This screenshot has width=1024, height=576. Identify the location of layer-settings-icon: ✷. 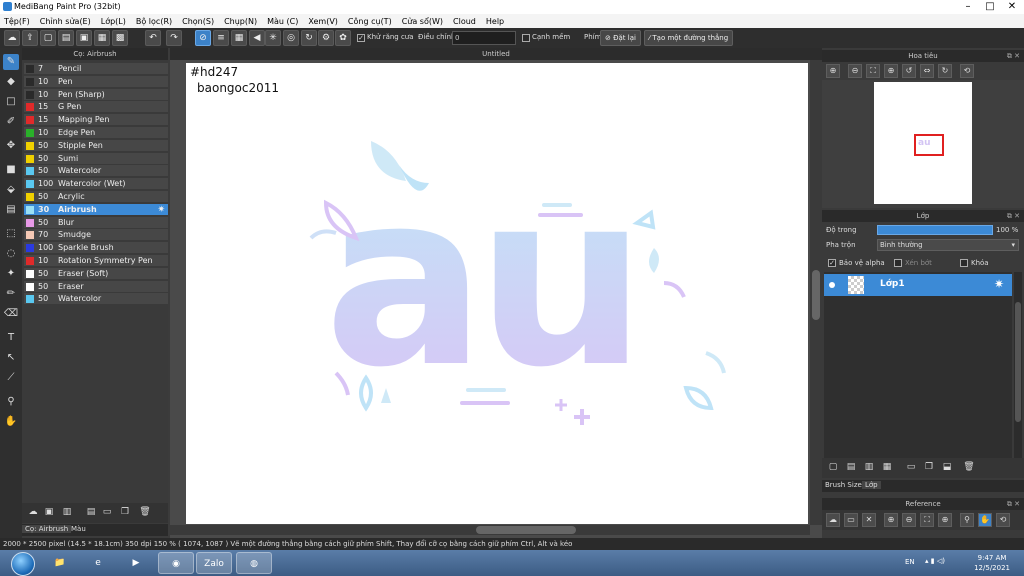
(999, 284).